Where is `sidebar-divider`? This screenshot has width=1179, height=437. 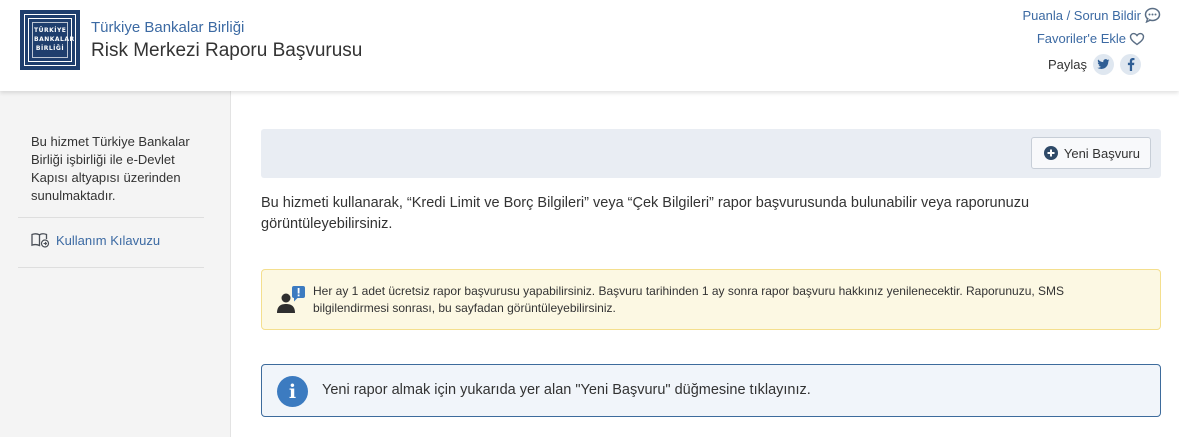
sidebar-divider is located at coordinates (111, 217).